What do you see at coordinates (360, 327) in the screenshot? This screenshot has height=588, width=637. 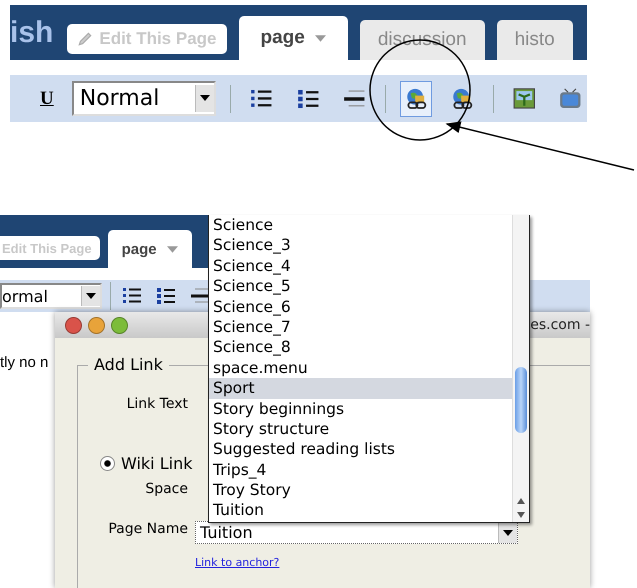 I see `list-option: Science_7` at bounding box center [360, 327].